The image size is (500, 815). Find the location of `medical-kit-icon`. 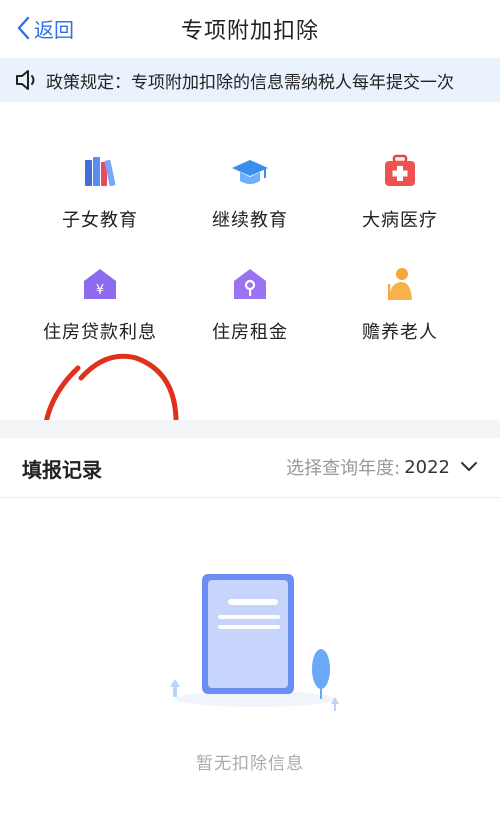

medical-kit-icon is located at coordinates (400, 170).